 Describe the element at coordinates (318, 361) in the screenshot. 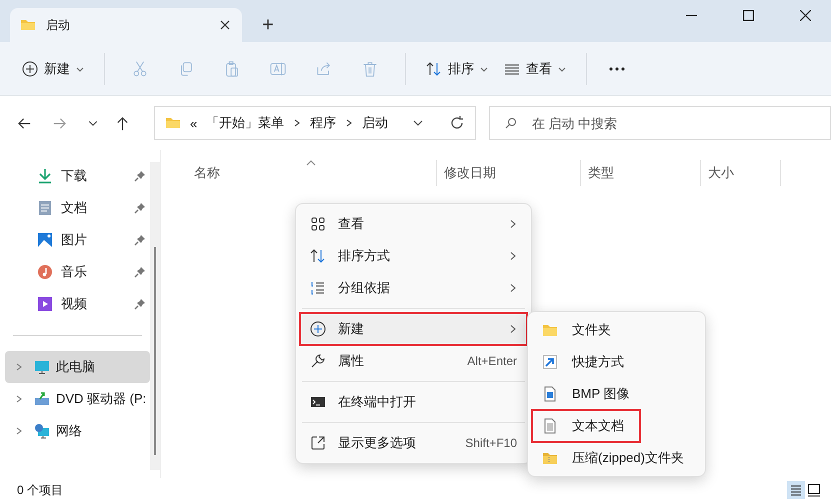

I see `wrench-icon` at that location.